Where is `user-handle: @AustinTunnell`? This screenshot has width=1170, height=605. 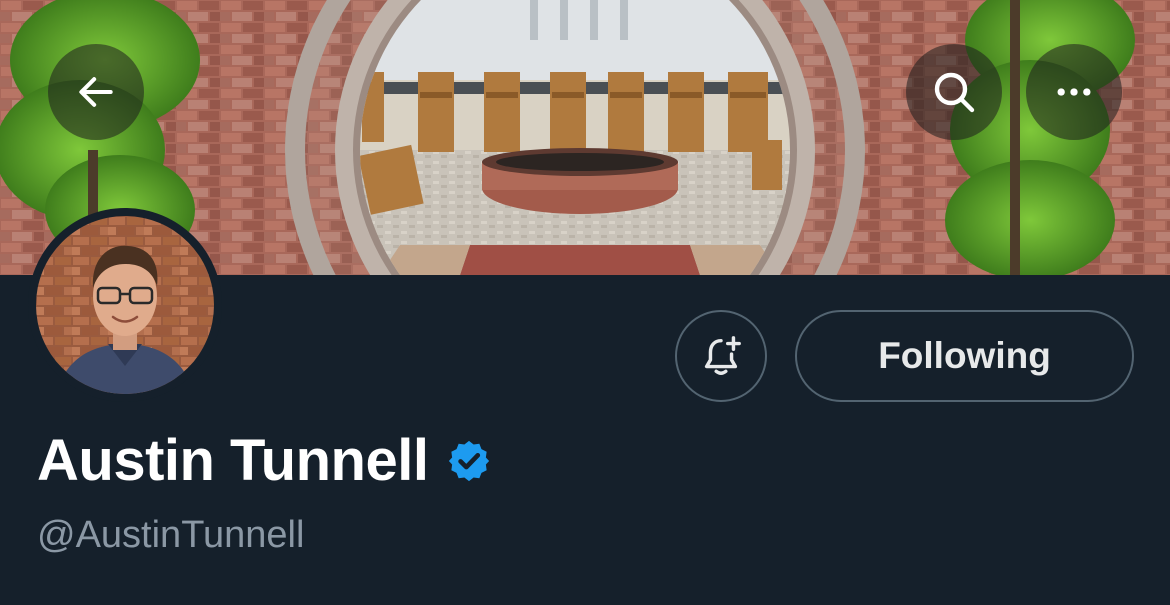 user-handle: @AustinTunnell is located at coordinates (171, 535).